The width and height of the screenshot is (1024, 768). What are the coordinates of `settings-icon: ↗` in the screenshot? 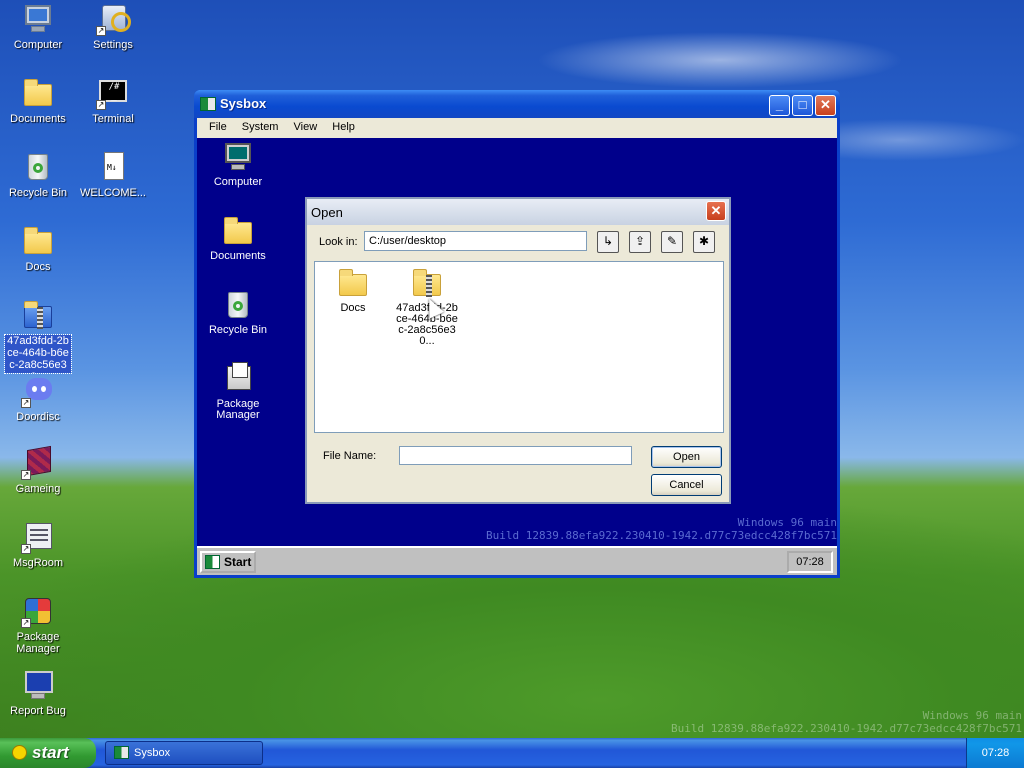 It's located at (113, 19).